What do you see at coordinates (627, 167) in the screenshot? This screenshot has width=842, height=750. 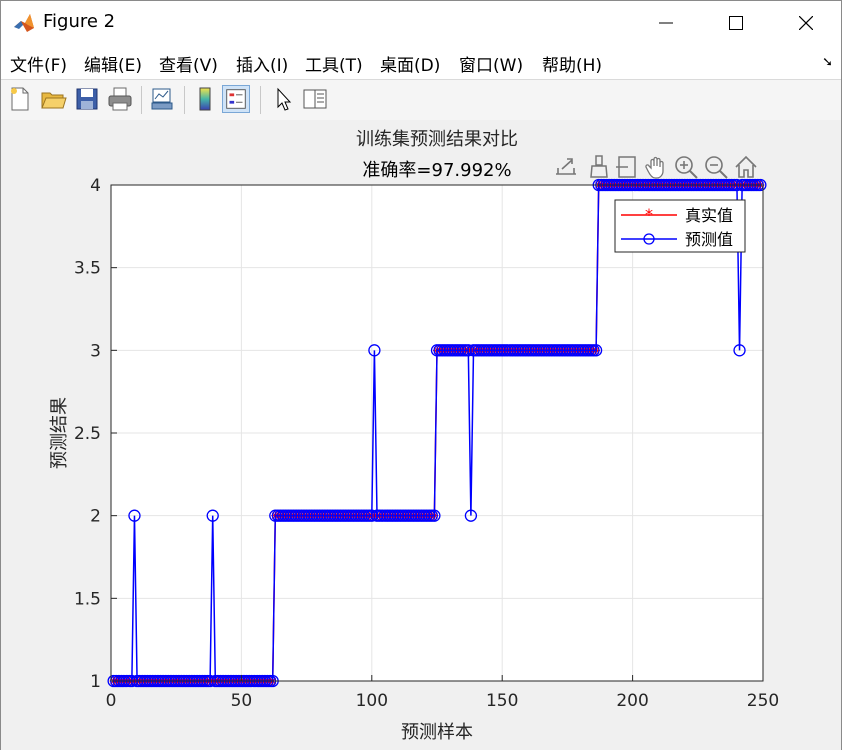 I see `data-tips-icon` at bounding box center [627, 167].